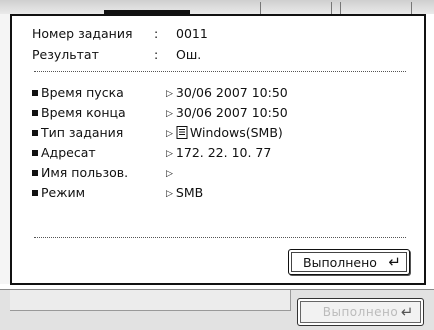  Describe the element at coordinates (223, 152) in the screenshot. I see `detail-value: 172. 22. 10. 77` at that location.